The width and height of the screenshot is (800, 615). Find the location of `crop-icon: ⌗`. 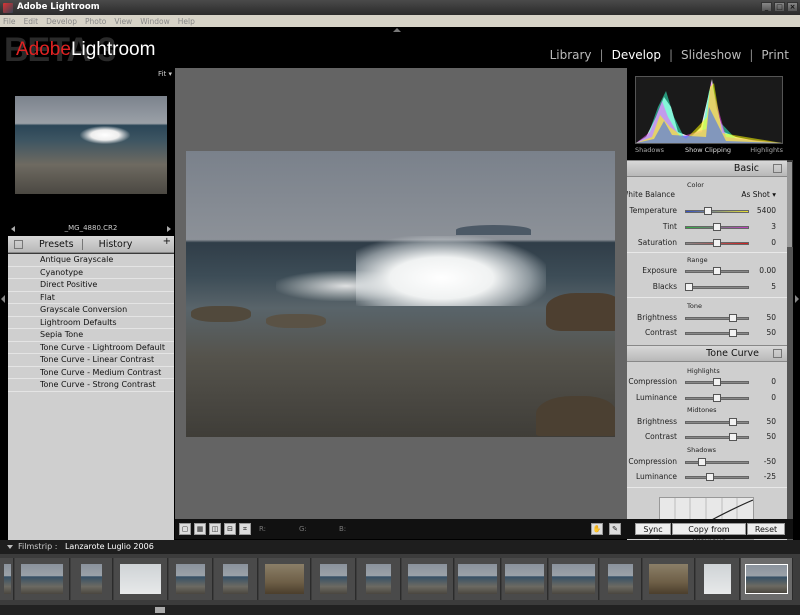

crop-icon: ⌗ is located at coordinates (245, 529).